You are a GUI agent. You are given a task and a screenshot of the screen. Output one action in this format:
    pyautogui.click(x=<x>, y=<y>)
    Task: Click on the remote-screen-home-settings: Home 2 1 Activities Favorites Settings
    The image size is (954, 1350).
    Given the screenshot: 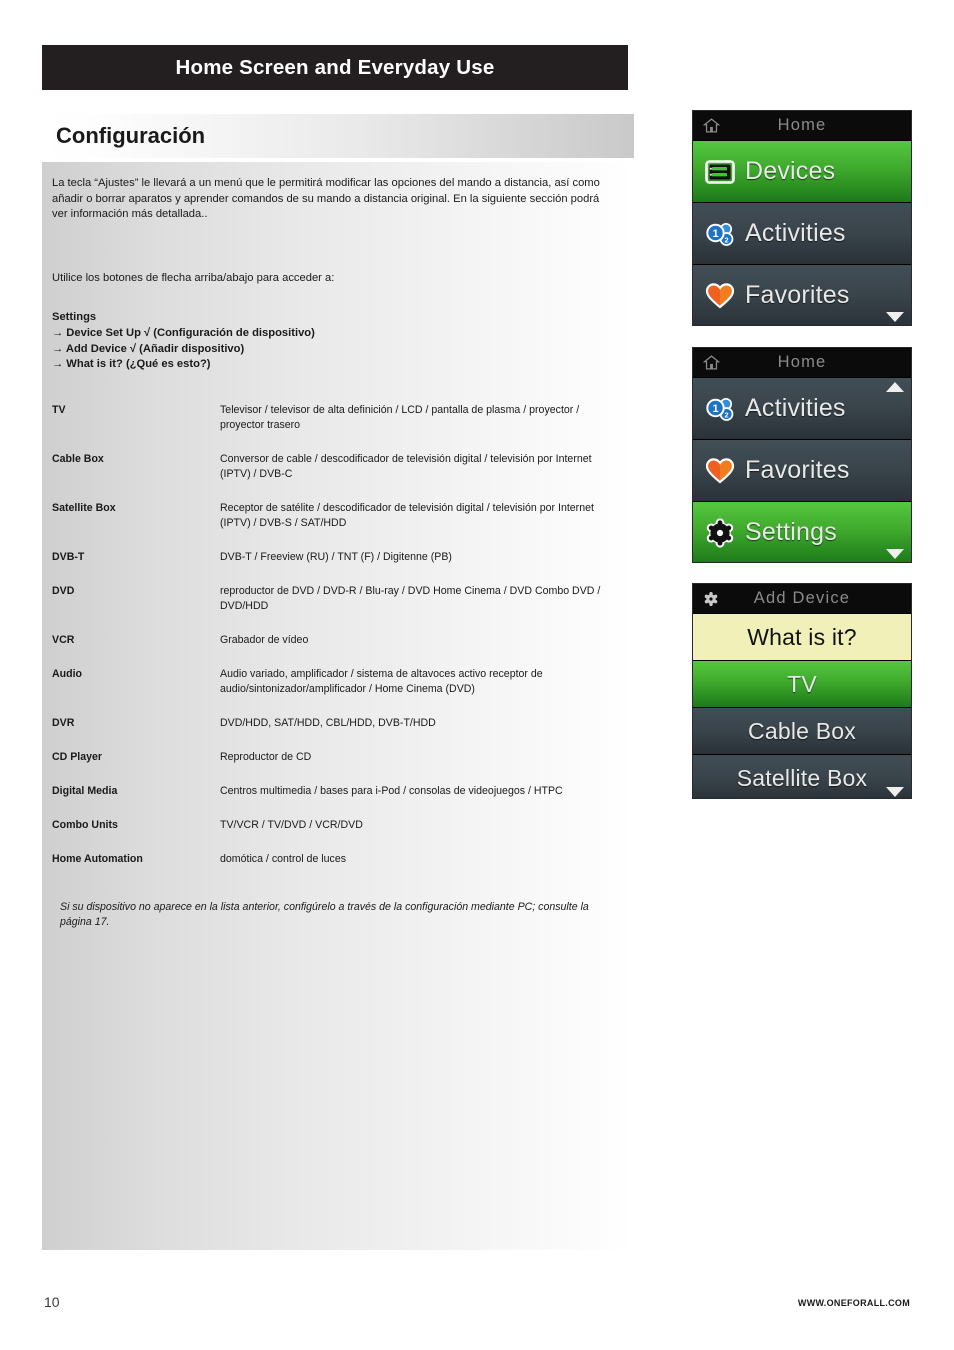 What is the action you would take?
    pyautogui.click(x=802, y=455)
    